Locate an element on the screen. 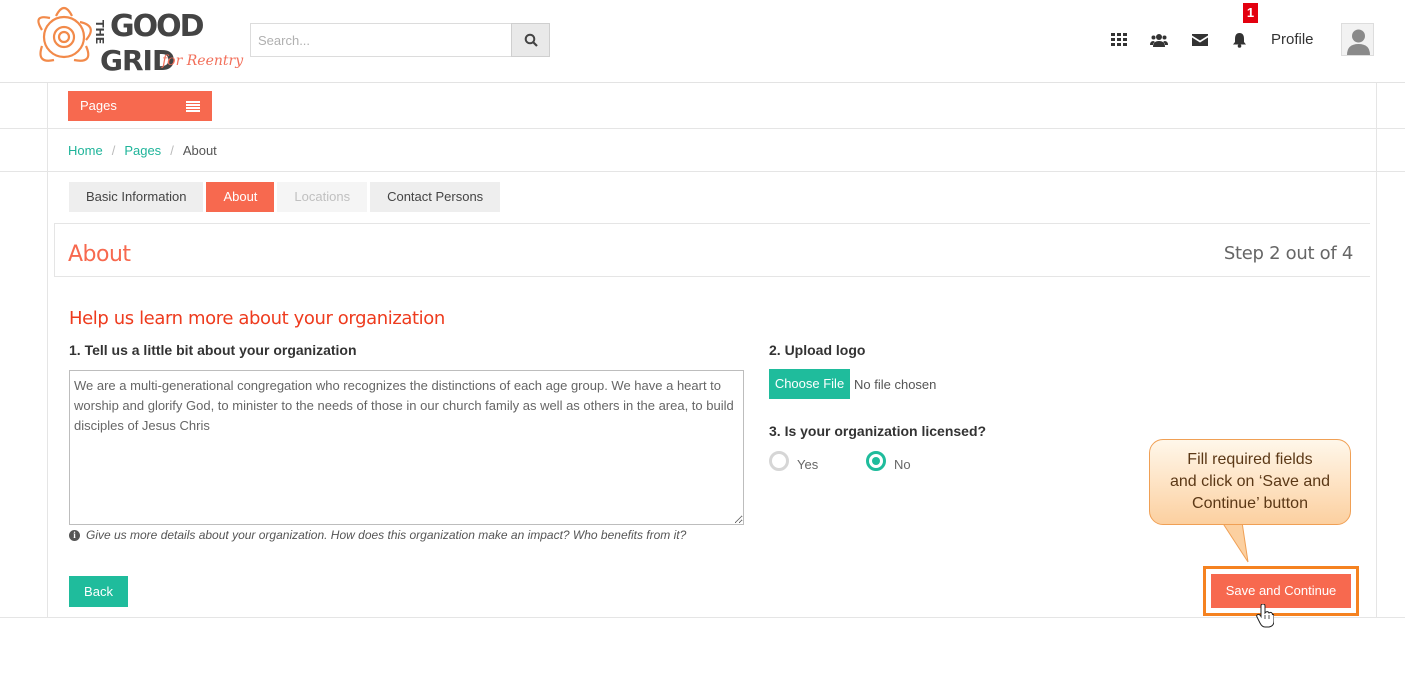 The height and width of the screenshot is (679, 1405). title-border is located at coordinates (54, 250).